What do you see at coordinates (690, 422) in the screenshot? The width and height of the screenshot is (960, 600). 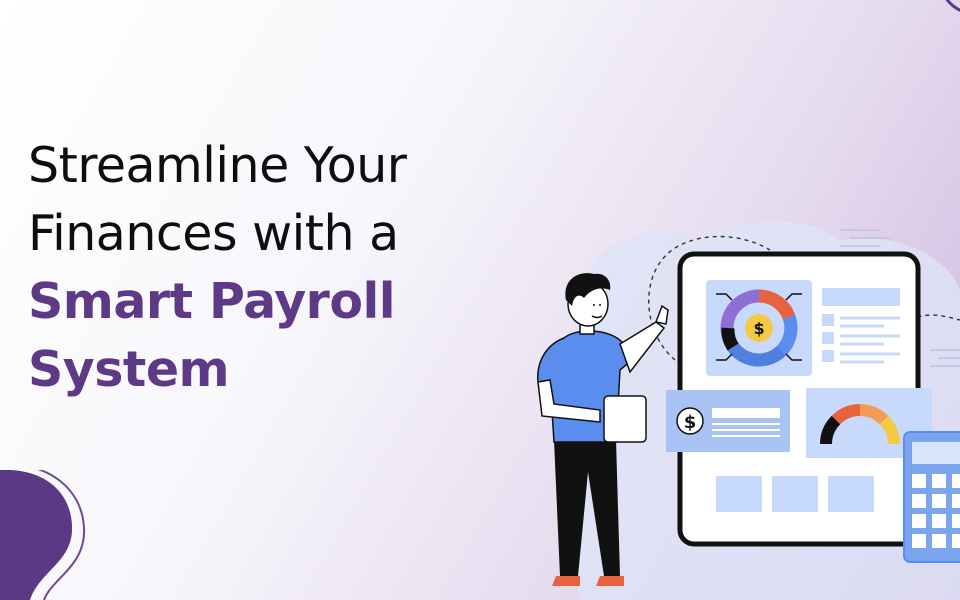 I see `payment-dollar-symbol: $` at bounding box center [690, 422].